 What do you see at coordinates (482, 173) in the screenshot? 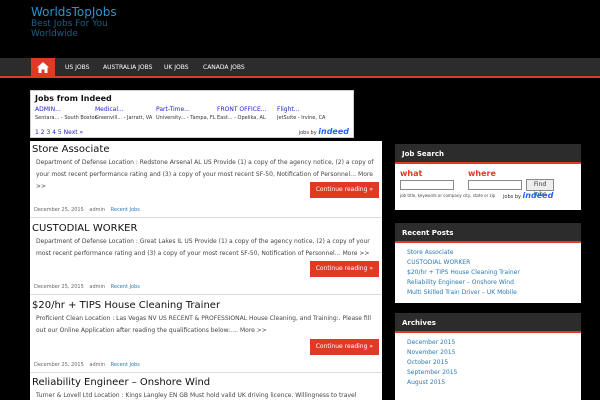
I see `where-label: where` at bounding box center [482, 173].